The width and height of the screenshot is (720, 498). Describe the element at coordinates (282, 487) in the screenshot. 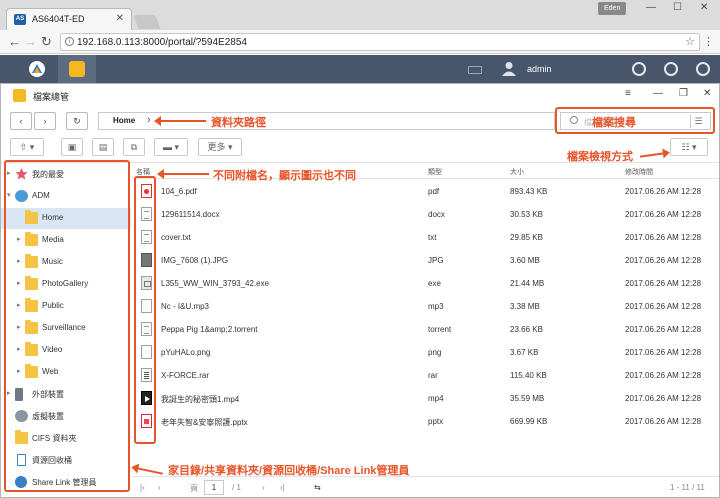

I see `last-page-icon: ›|` at that location.